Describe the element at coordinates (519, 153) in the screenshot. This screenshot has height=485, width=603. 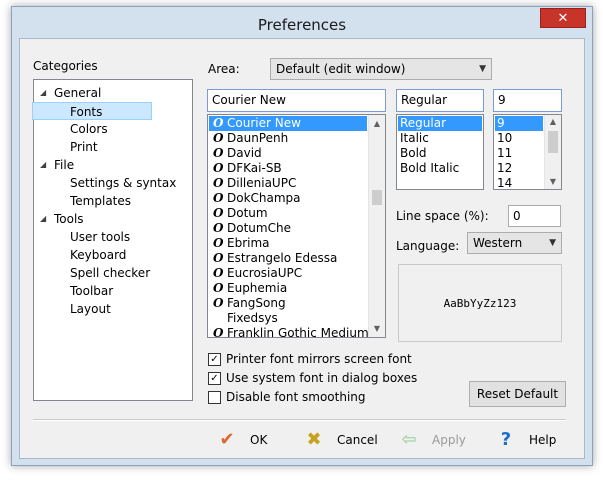
I see `font-size-item: 11` at that location.